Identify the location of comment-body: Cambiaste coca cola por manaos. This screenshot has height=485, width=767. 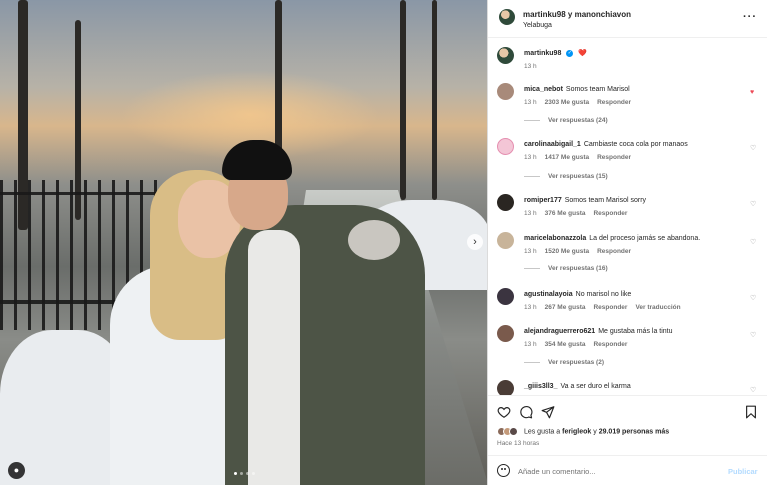
(635, 144).